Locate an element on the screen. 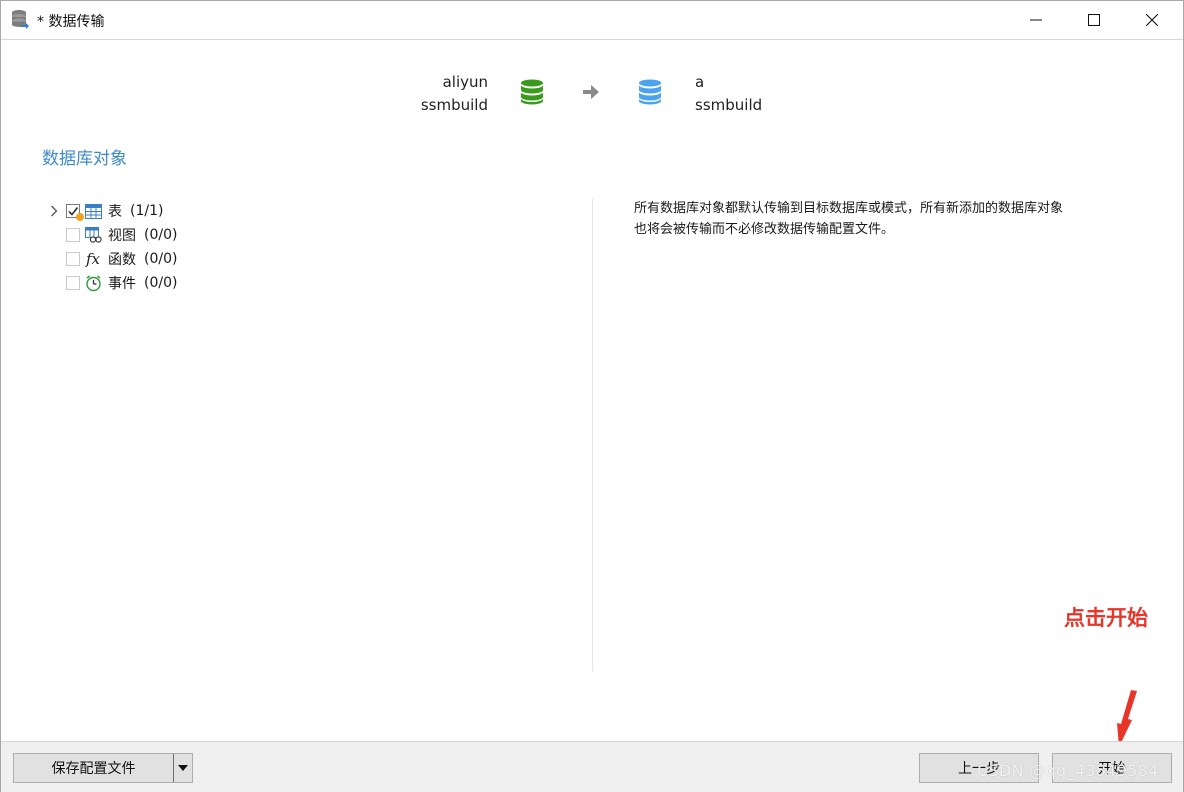 This screenshot has width=1184, height=792. dropdown-arrow-icon is located at coordinates (182, 768).